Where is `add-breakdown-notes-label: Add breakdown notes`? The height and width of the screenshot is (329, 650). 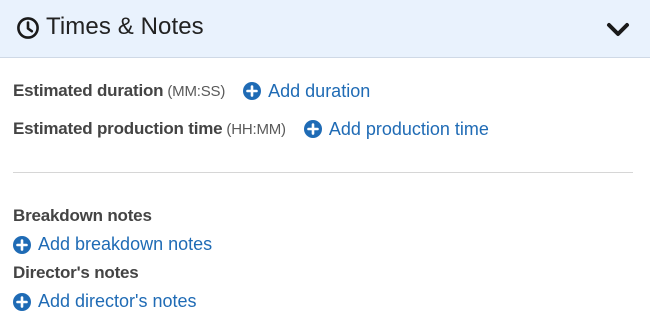 add-breakdown-notes-label: Add breakdown notes is located at coordinates (125, 244).